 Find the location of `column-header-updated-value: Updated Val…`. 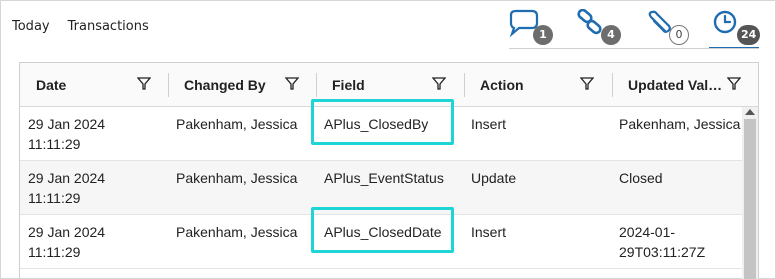

column-header-updated-value: Updated Val… is located at coordinates (667, 85).